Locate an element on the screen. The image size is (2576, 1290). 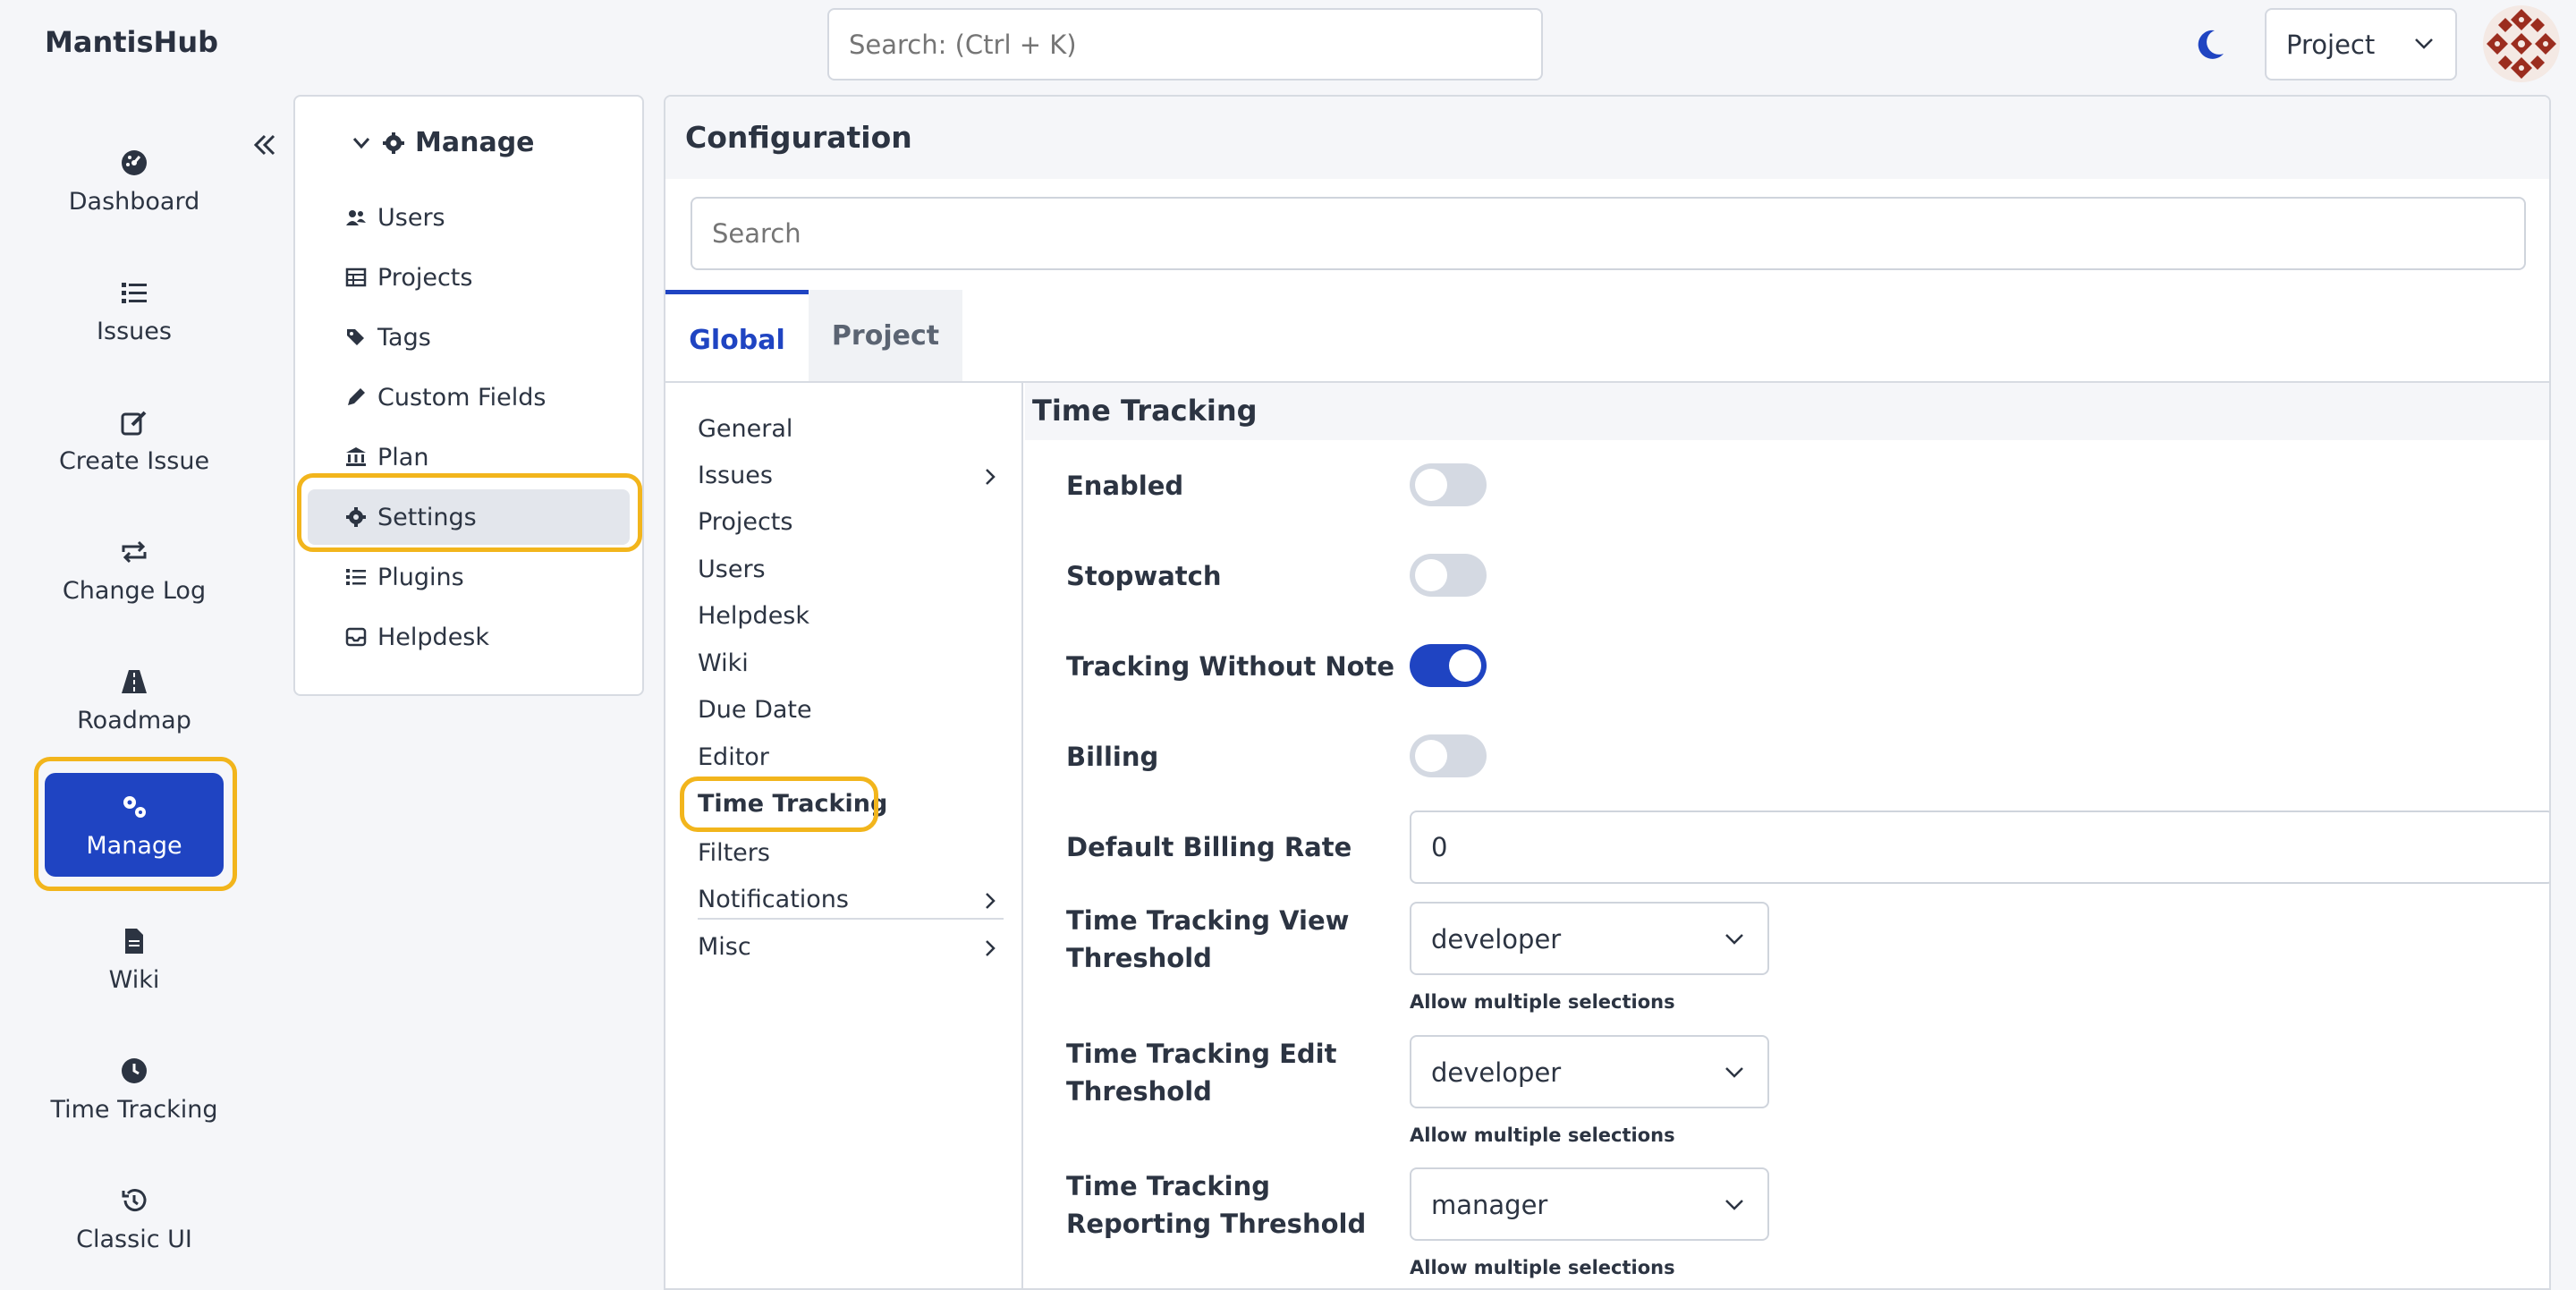
manage-item-helpdesk-label: Helpdesk is located at coordinates (433, 637).